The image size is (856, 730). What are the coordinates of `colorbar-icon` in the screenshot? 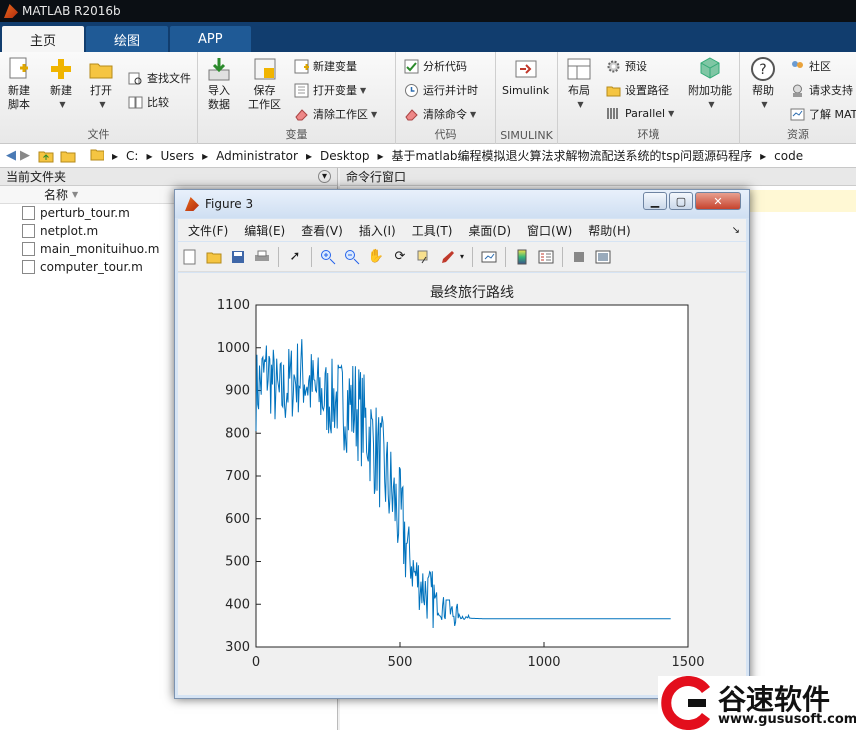 It's located at (522, 257).